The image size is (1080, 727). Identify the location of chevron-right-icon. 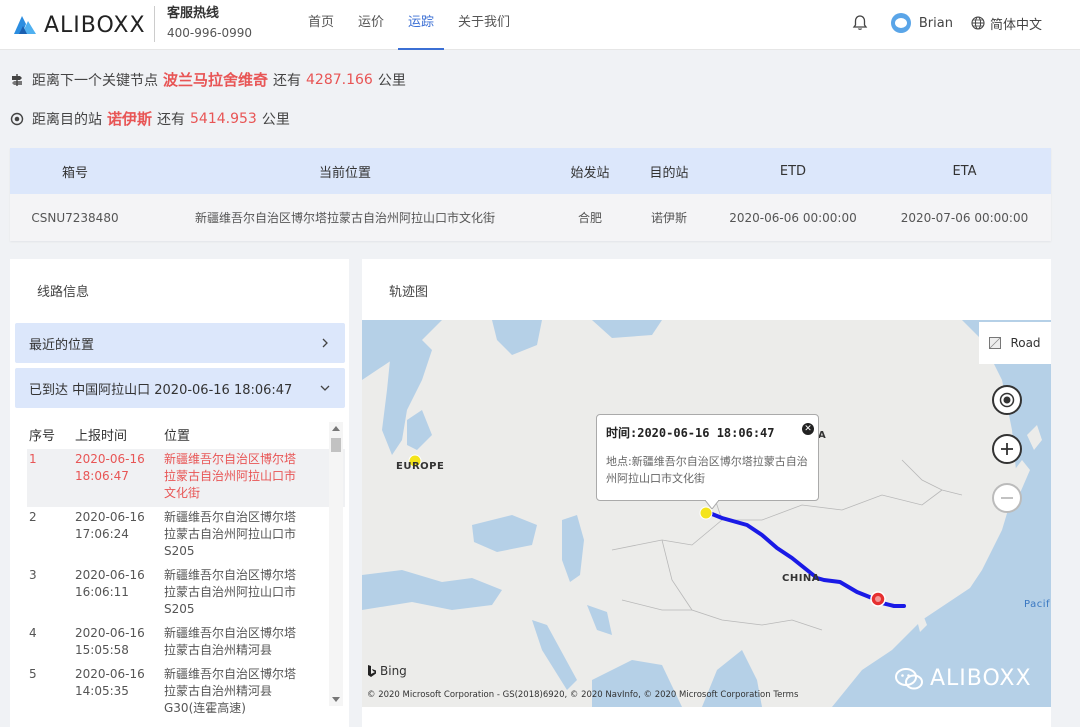
(325, 343).